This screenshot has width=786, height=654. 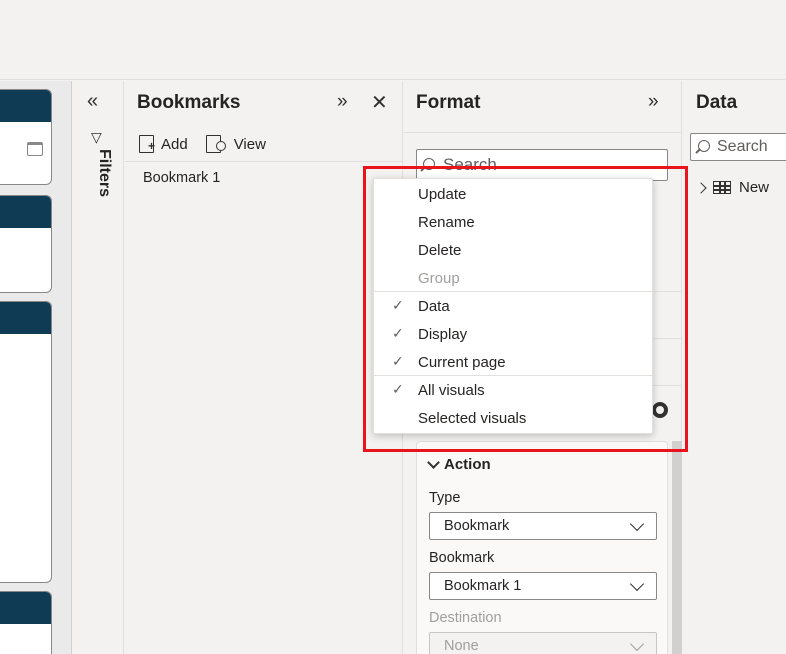 What do you see at coordinates (701, 187) in the screenshot?
I see `chevron-right-icon` at bounding box center [701, 187].